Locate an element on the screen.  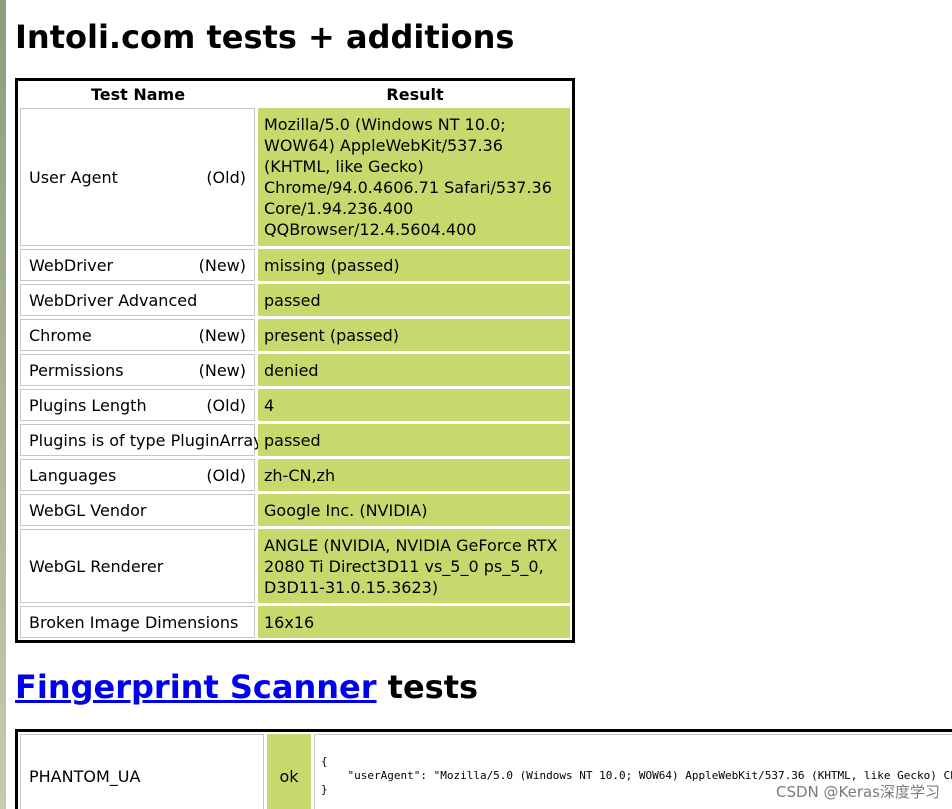
section-title-fingerprint: Fingerprint Scanner tests is located at coordinates (246, 687).